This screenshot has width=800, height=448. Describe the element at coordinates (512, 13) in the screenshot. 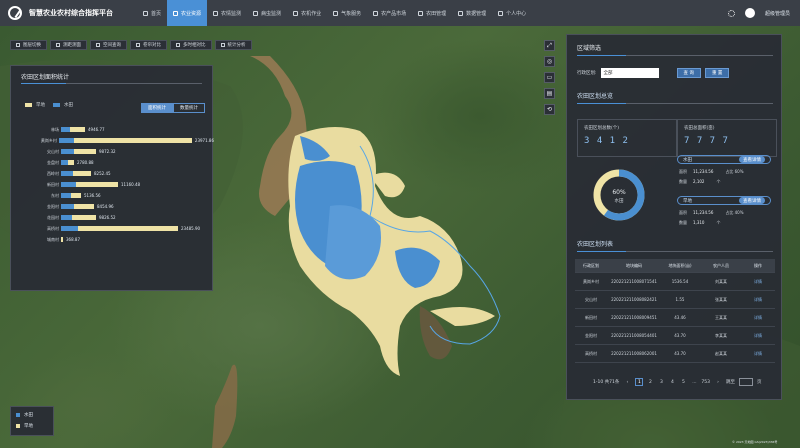

I see `nav-item-profile: 个人中心` at that location.